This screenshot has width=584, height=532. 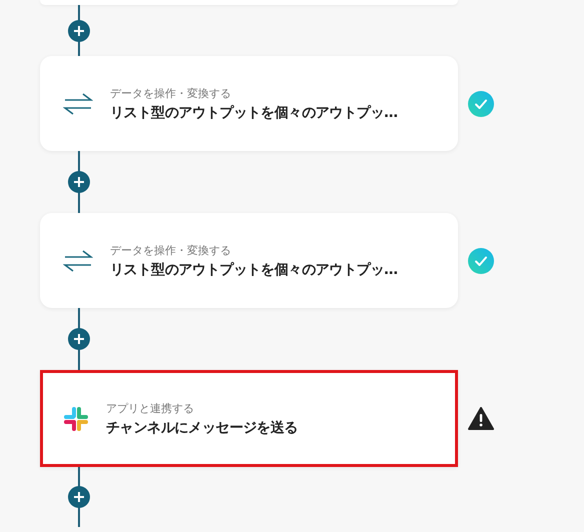 What do you see at coordinates (150, 408) in the screenshot?
I see `step-category: アプリと連携する` at bounding box center [150, 408].